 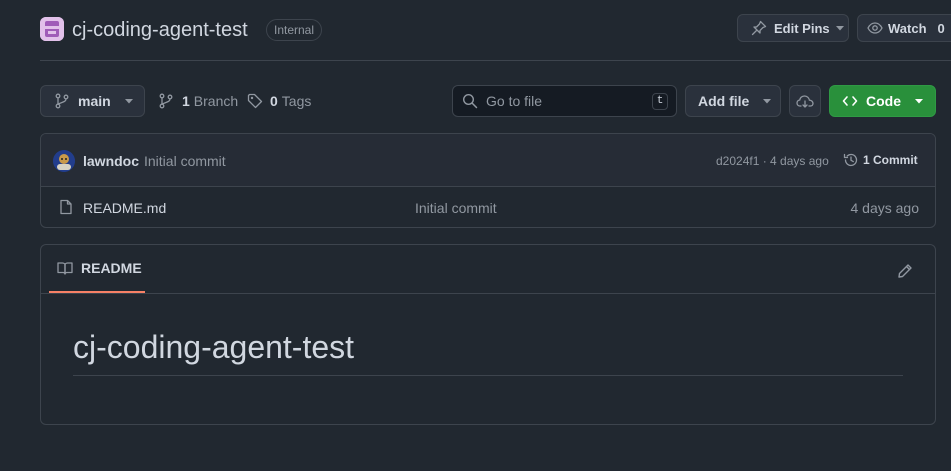 I want to click on repo-name-link: cj-coding-agent-test, so click(x=160, y=30).